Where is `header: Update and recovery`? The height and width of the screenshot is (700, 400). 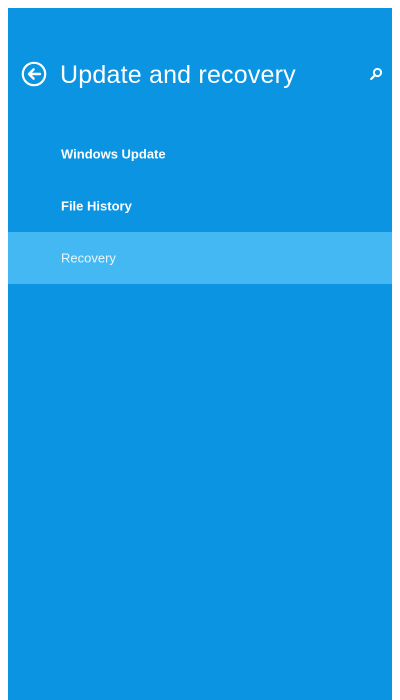
header: Update and recovery is located at coordinates (200, 80).